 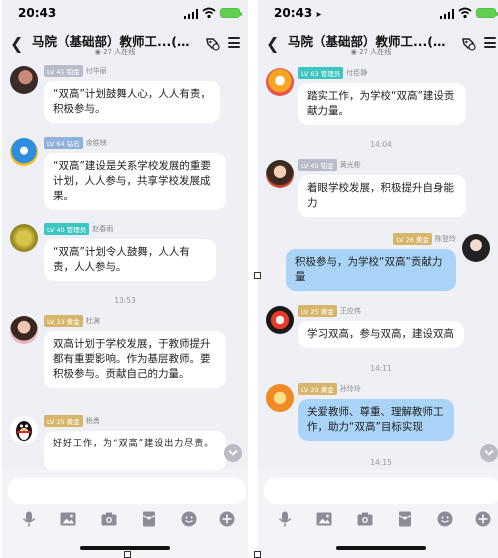 What do you see at coordinates (381, 334) in the screenshot?
I see `message-bubble: 学习双高，参与双高，建设双高` at bounding box center [381, 334].